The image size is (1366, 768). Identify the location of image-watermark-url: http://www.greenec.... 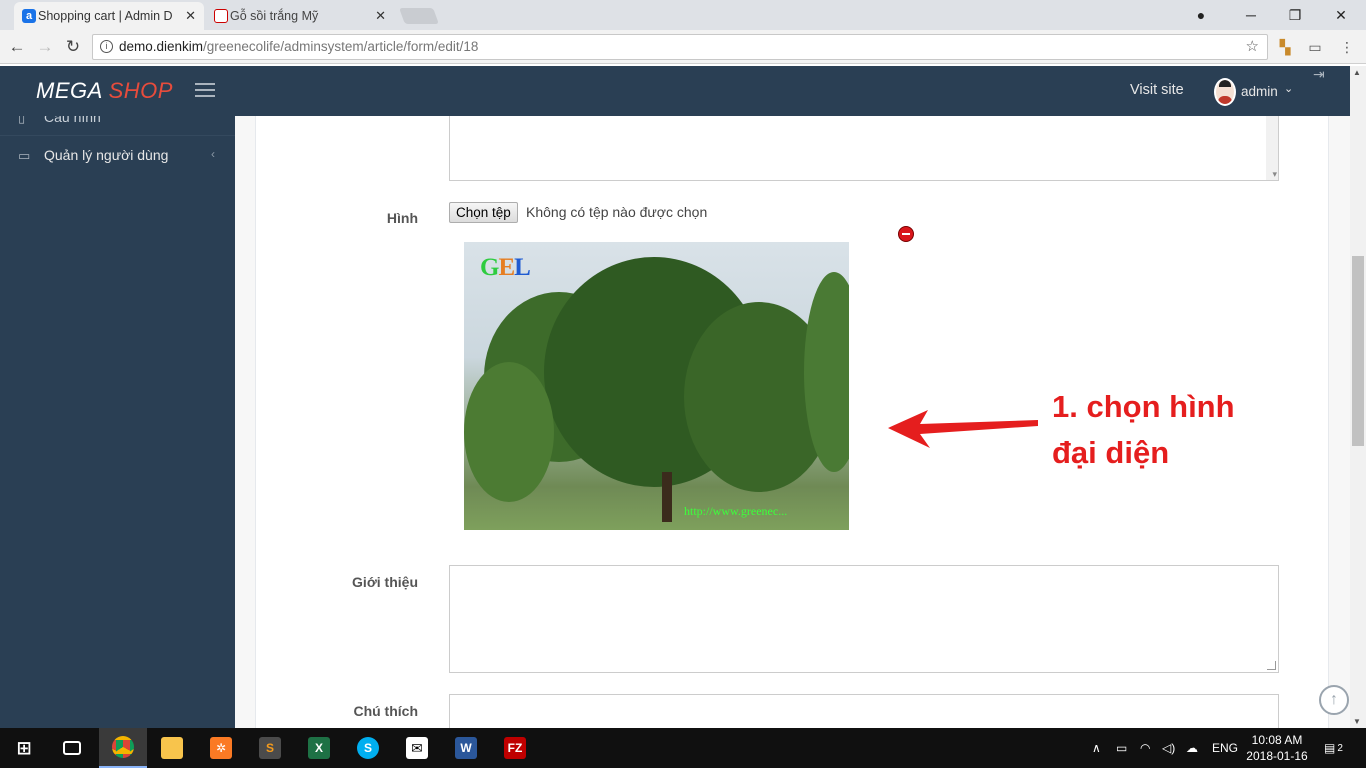
(736, 511).